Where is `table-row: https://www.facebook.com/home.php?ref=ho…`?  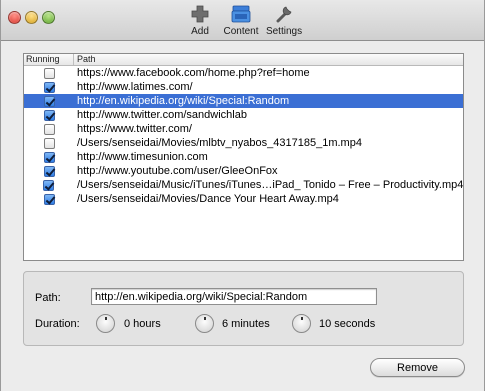
table-row: https://www.facebook.com/home.php?ref=ho… is located at coordinates (243, 73).